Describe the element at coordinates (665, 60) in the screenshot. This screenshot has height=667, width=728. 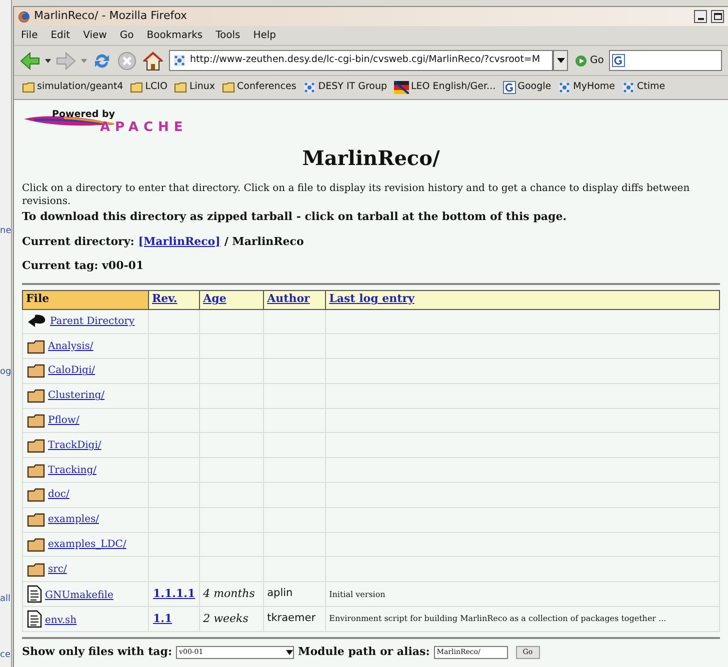
I see `search-field` at that location.